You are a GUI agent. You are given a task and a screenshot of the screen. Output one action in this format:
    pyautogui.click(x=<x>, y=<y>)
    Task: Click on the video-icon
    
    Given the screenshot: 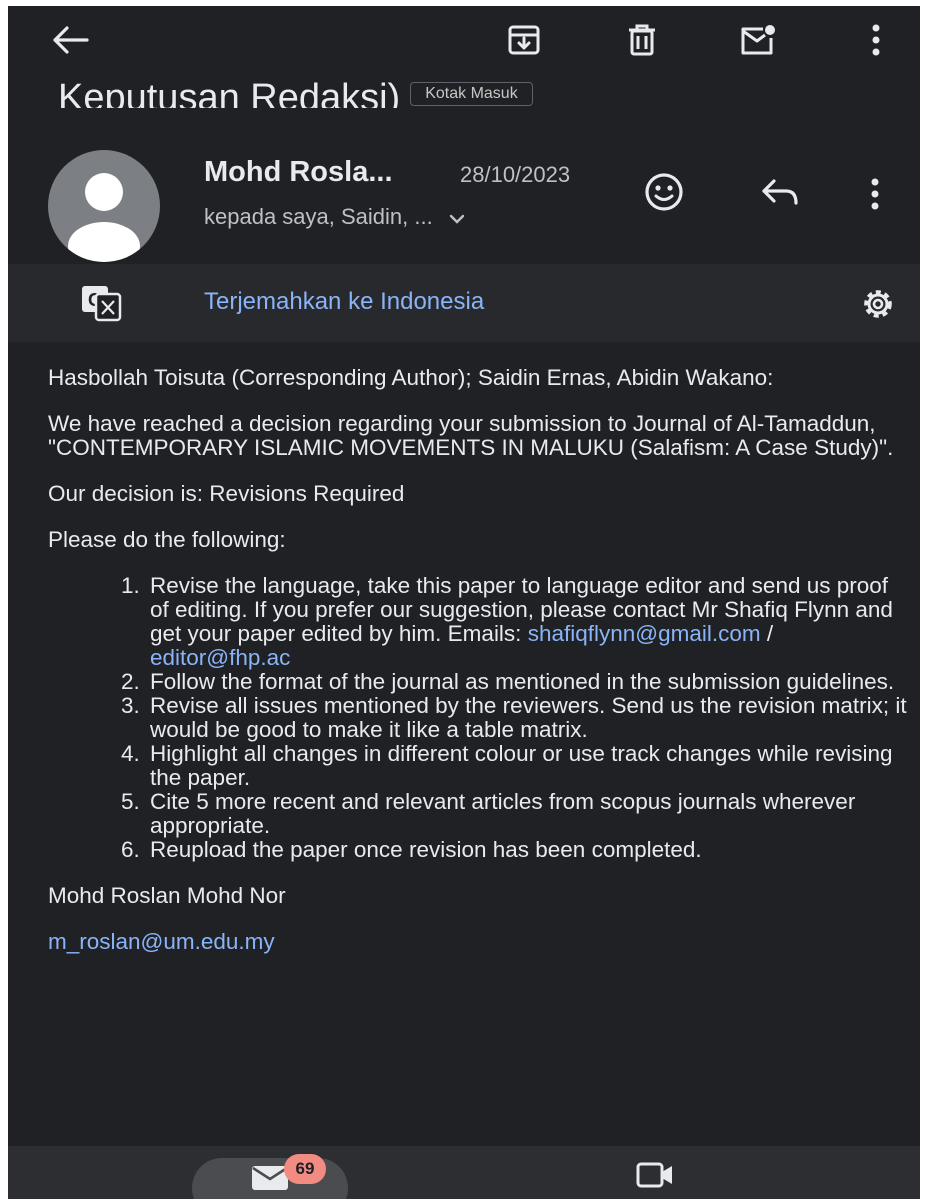 What is the action you would take?
    pyautogui.click(x=654, y=1175)
    